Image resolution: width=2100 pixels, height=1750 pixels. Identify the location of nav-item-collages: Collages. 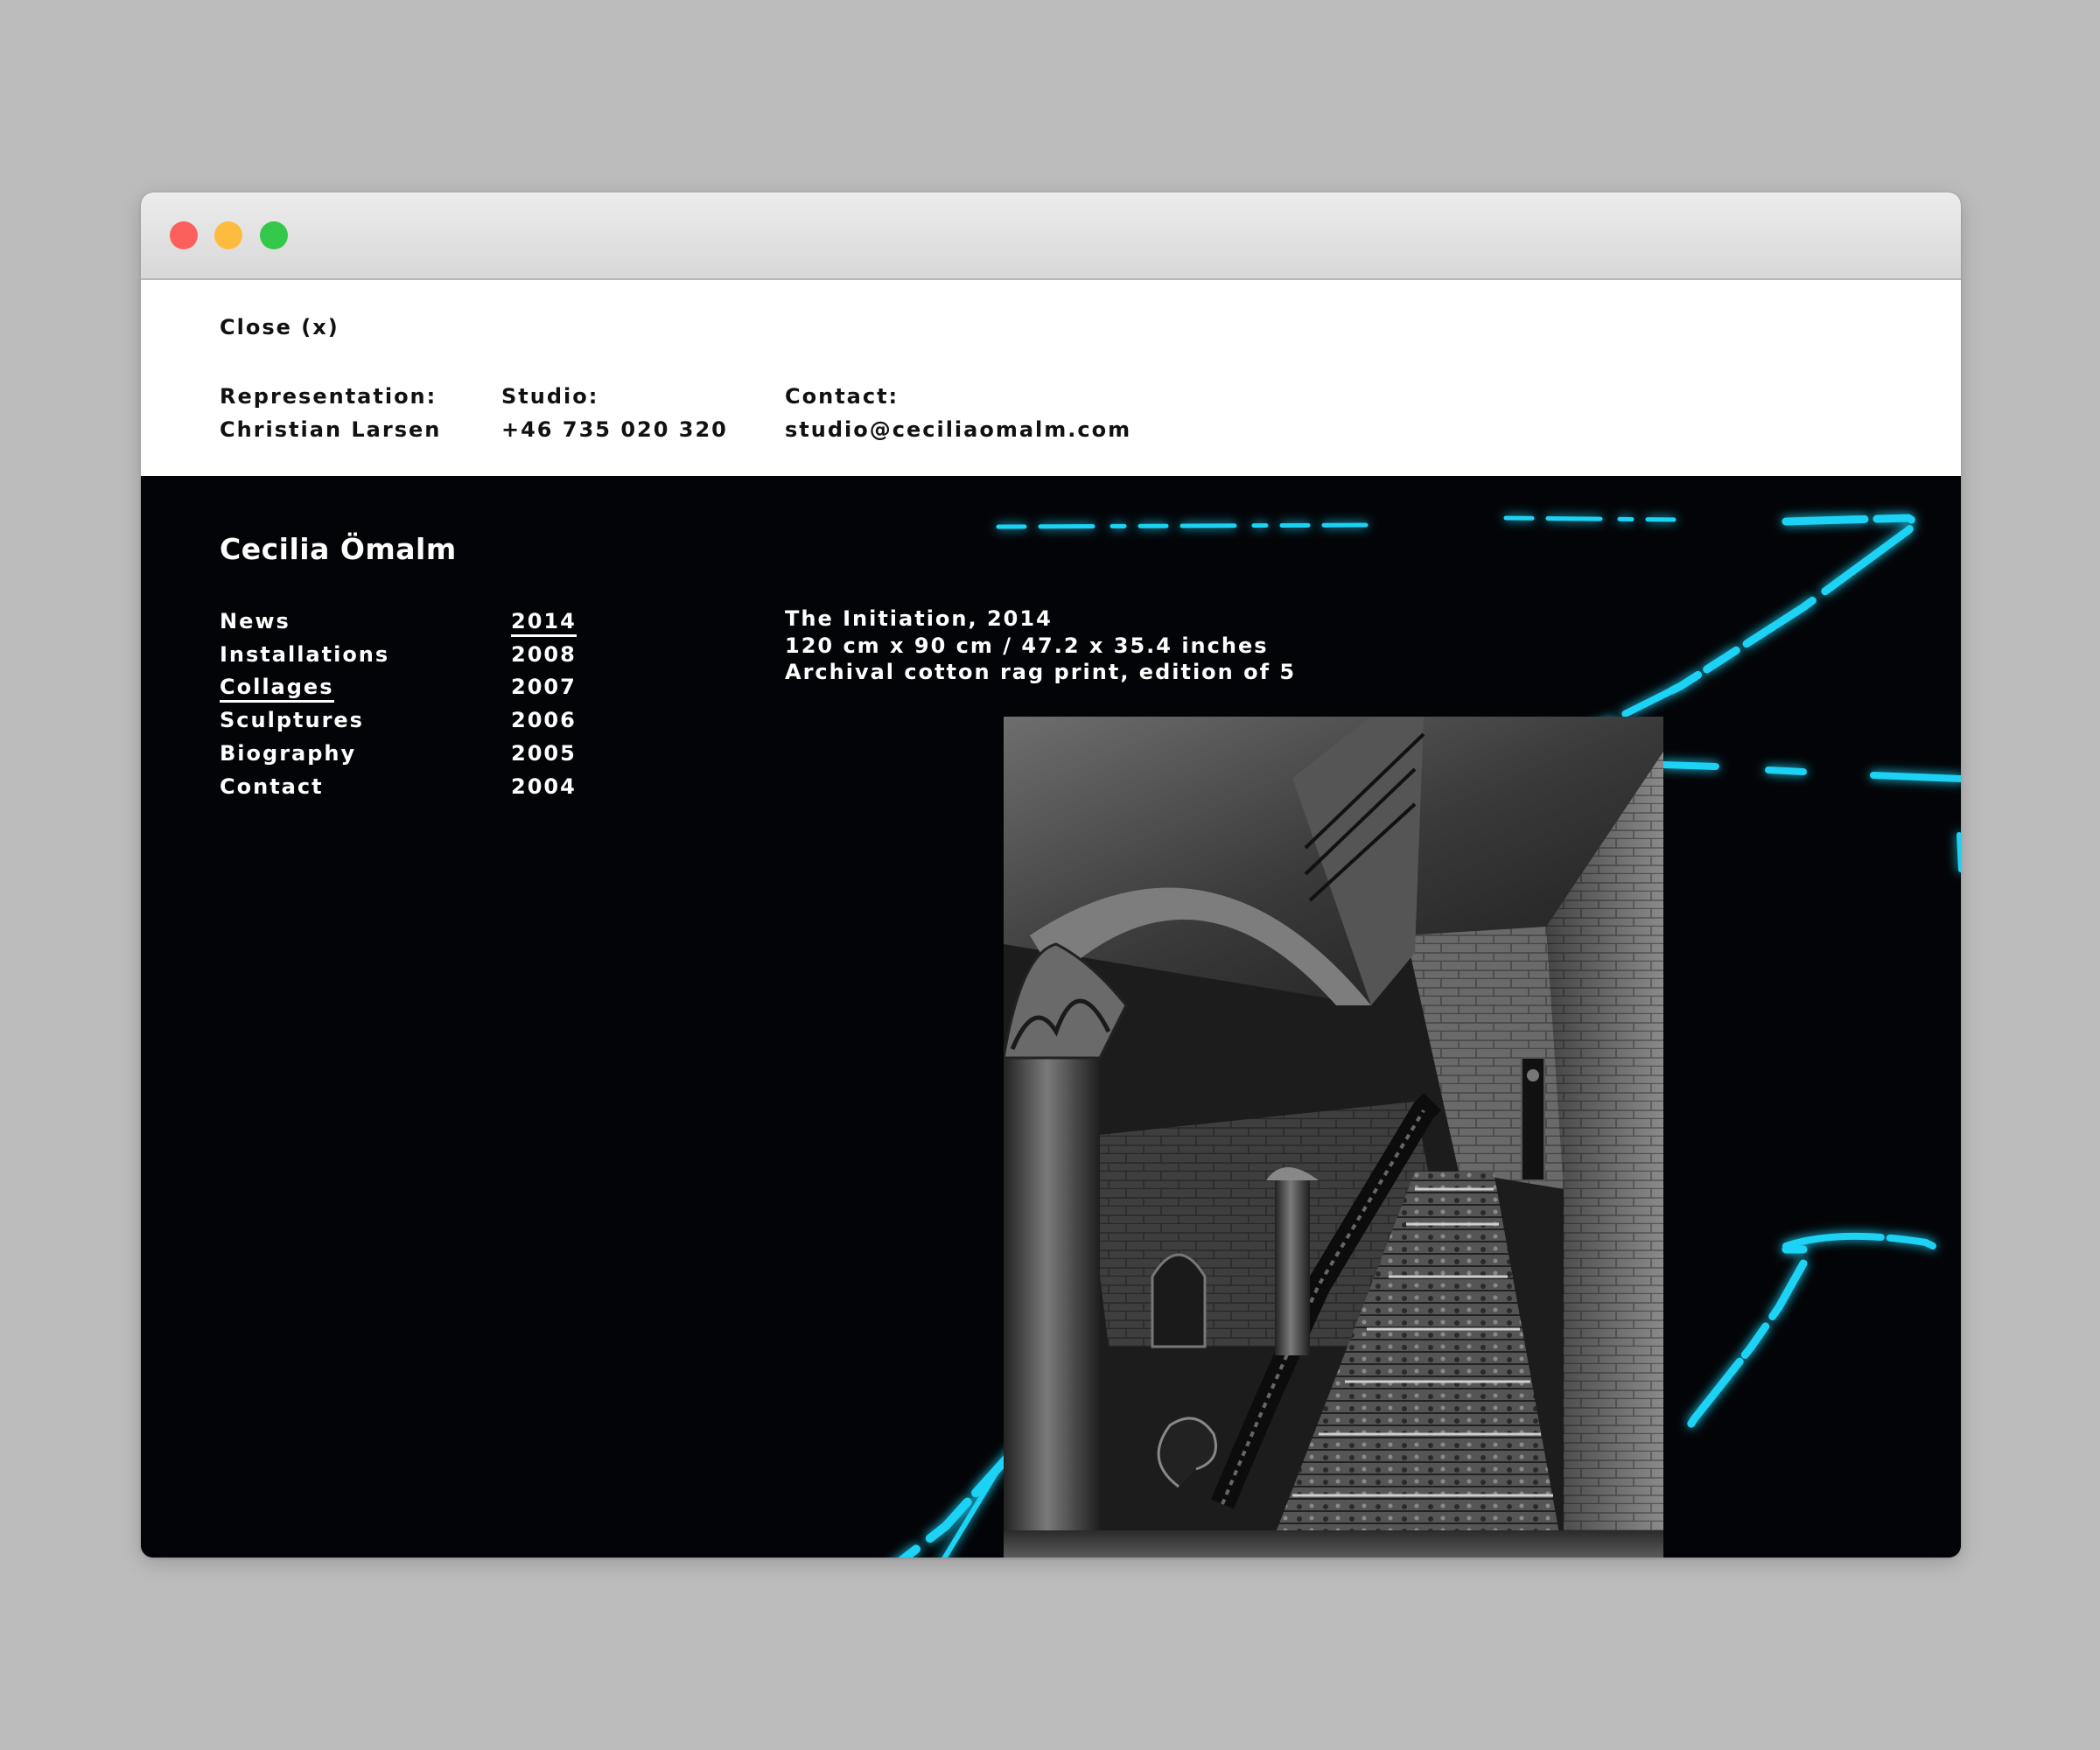
(304, 687).